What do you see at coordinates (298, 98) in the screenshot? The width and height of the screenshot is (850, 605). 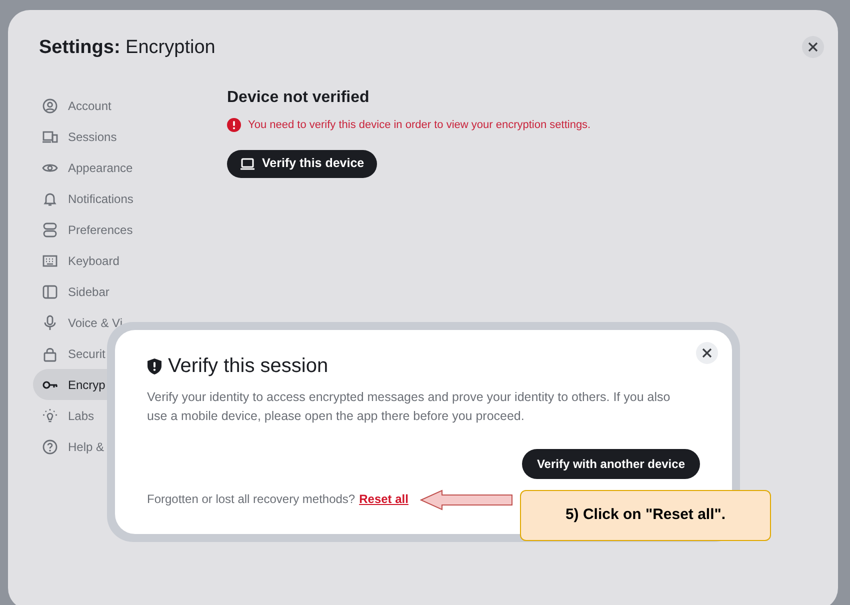 I see `section-heading: Device not verified` at bounding box center [298, 98].